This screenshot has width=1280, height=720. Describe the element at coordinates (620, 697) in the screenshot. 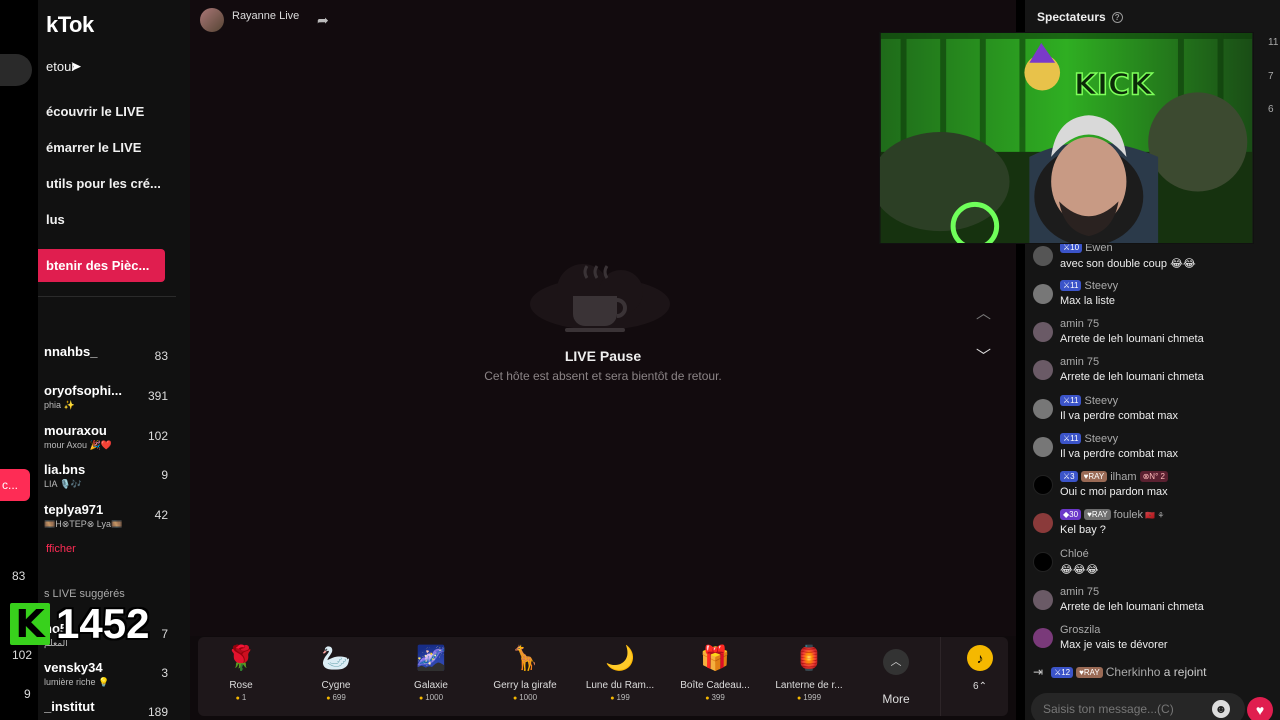

I see `gift-price: 199` at that location.